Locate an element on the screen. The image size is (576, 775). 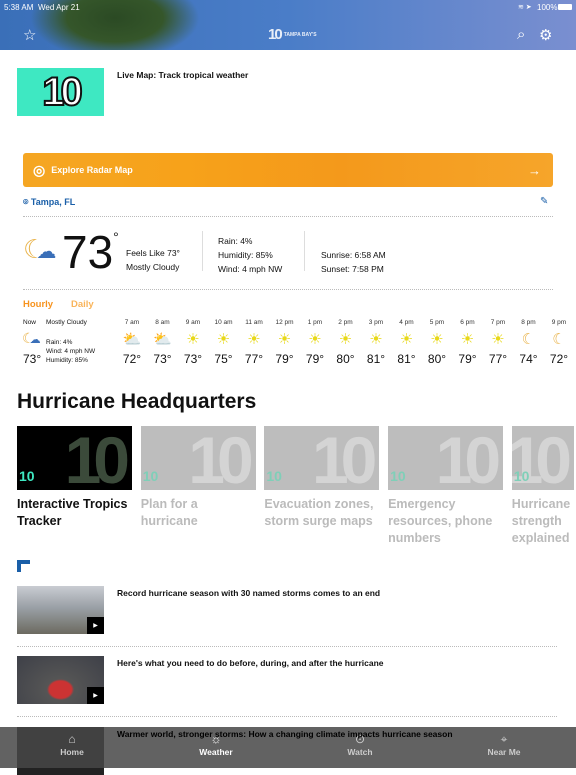
tab-near-me: ⌖ Near Me is located at coordinates (504, 747).